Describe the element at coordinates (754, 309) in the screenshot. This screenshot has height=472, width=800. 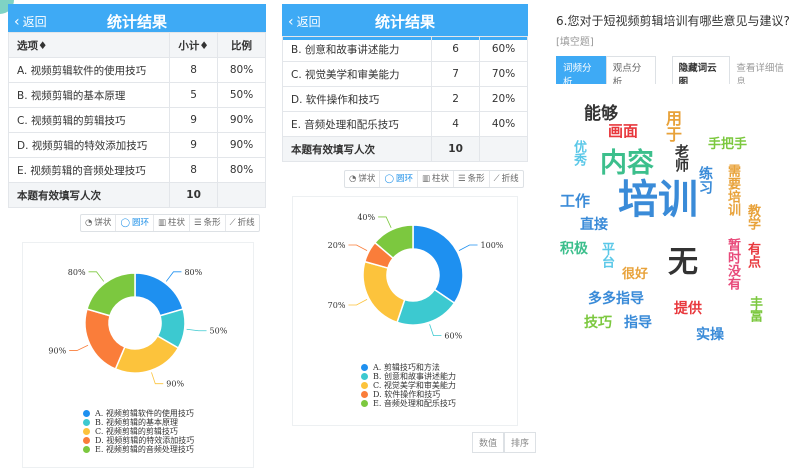
I see `word-cloud-term: 丰富` at that location.